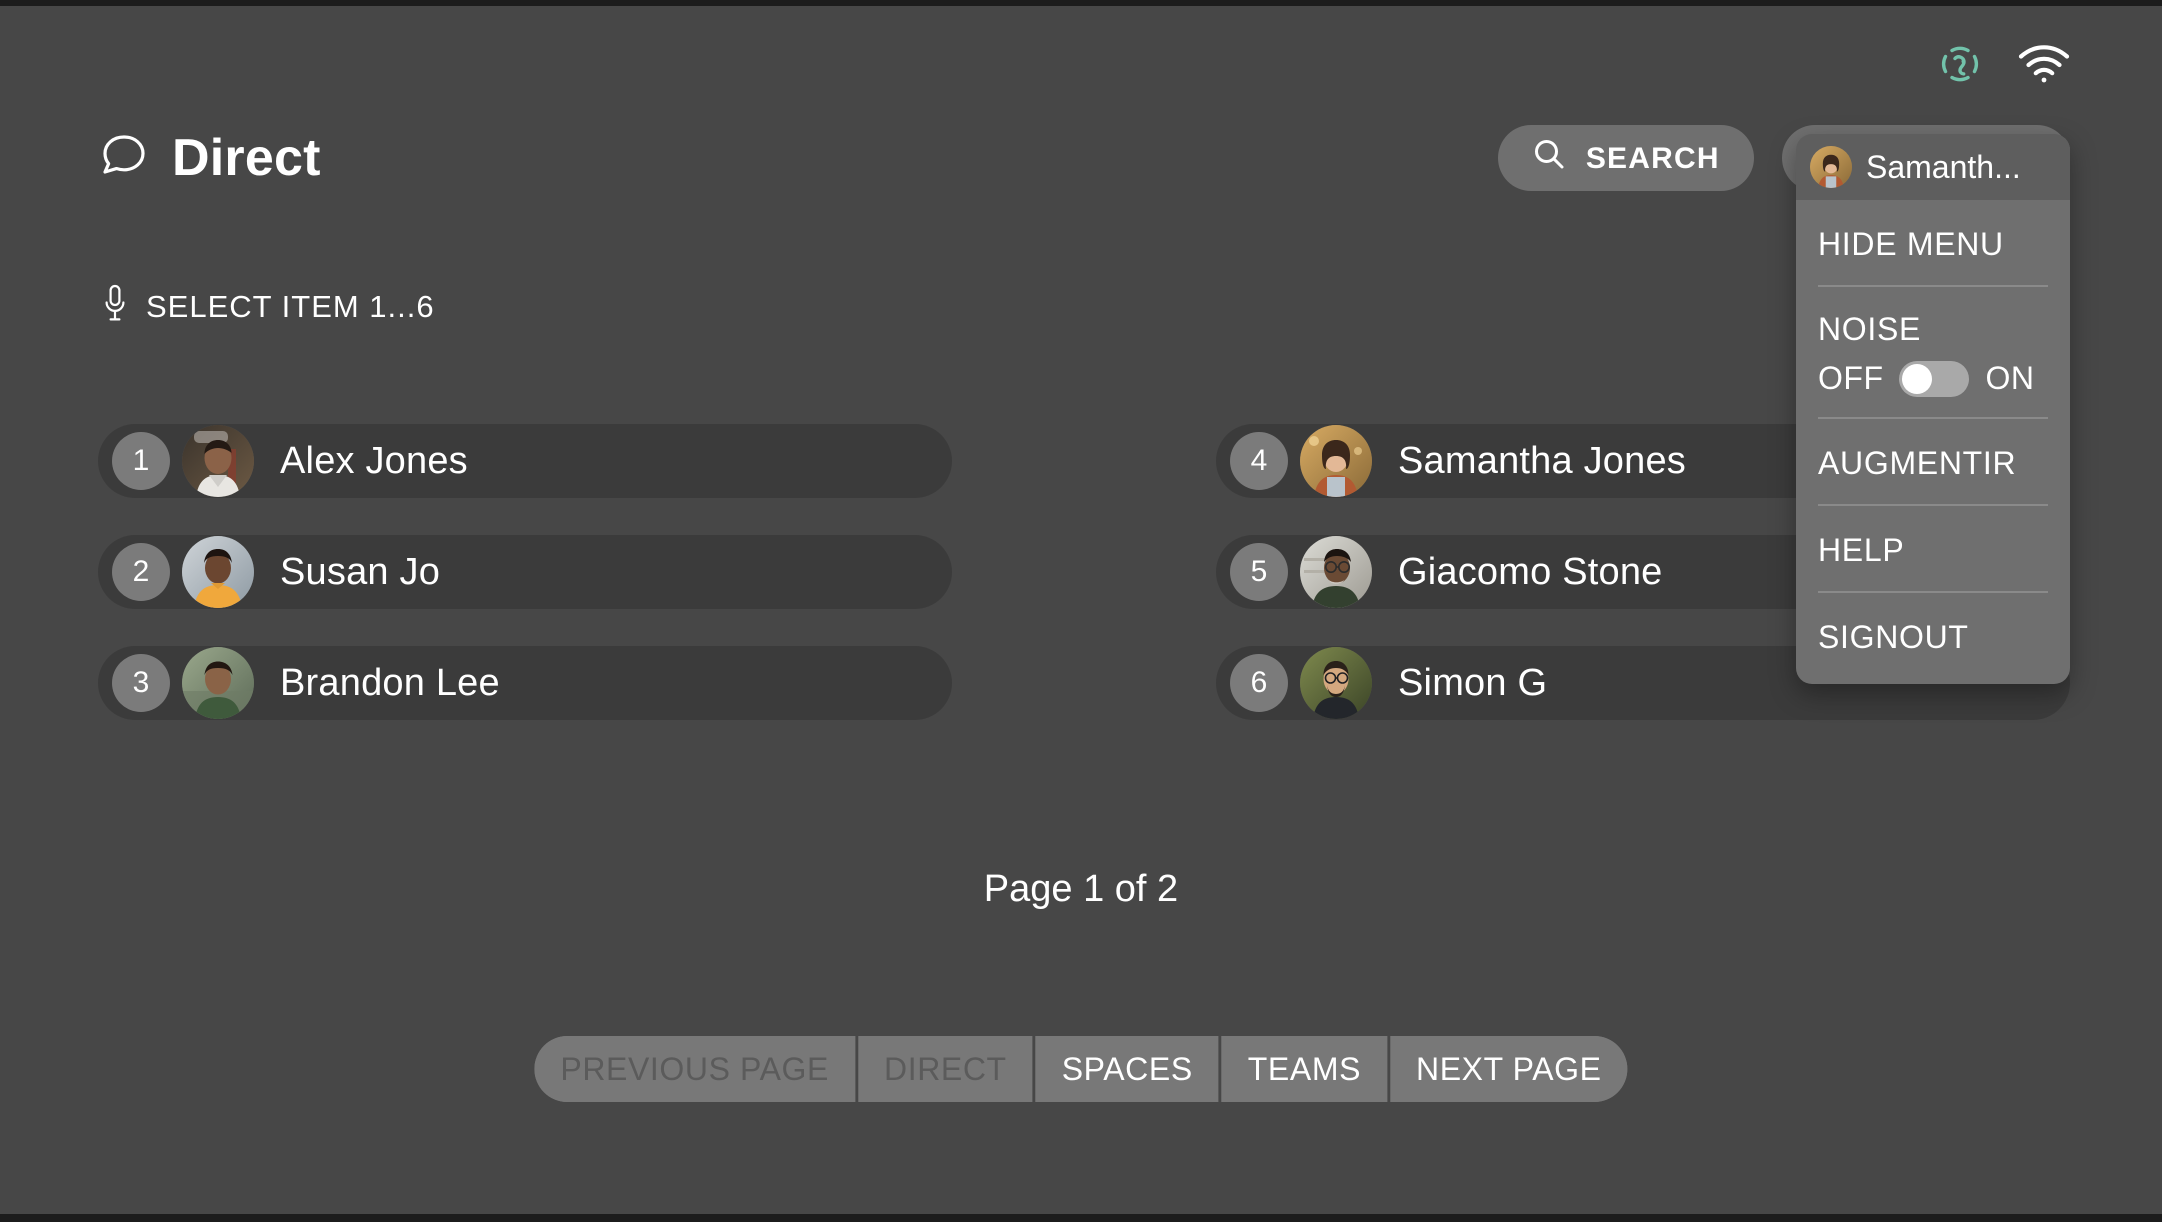 This screenshot has height=1222, width=2162. I want to click on page-title: Direct, so click(209, 158).